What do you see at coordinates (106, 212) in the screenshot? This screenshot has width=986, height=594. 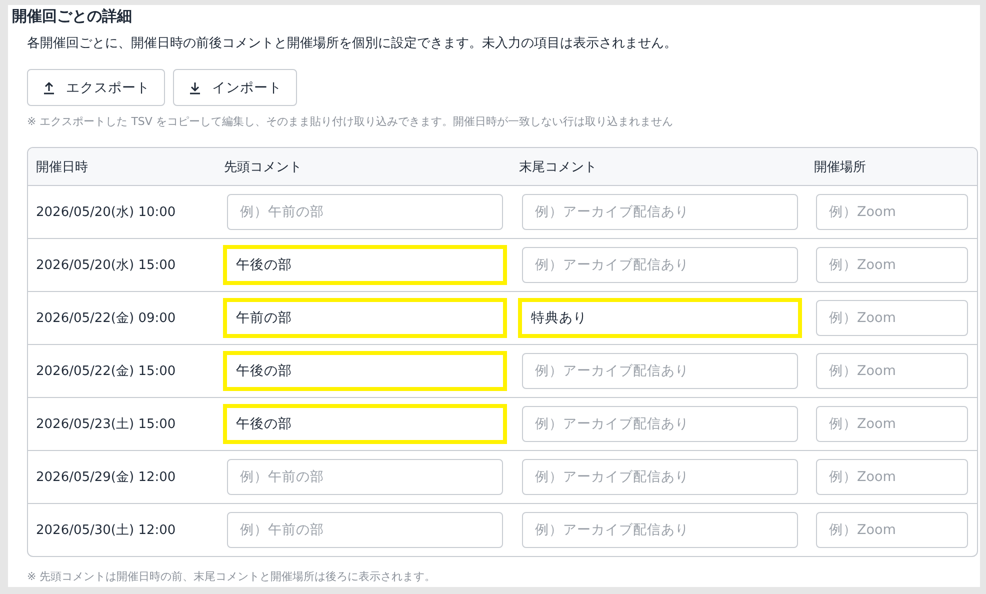 I see `date-cell-text: 2026/05/20(水) 10:00` at bounding box center [106, 212].